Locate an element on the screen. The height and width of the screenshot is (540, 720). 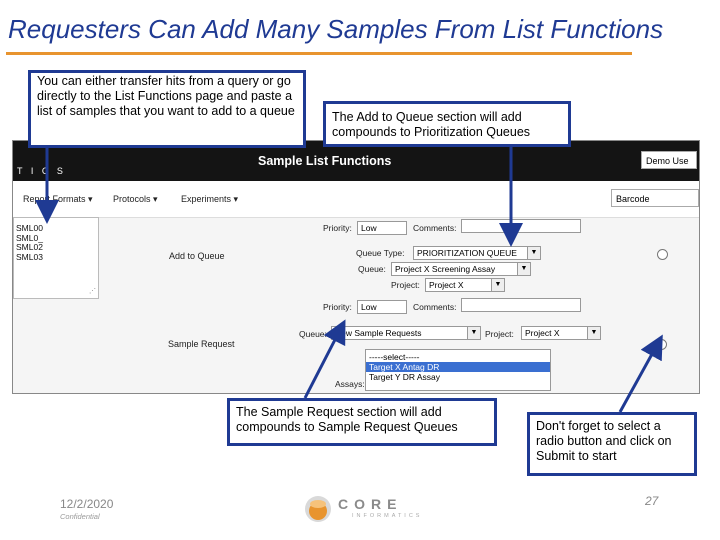
app-logo-fragment: T I C S is located at coordinates (41, 171).